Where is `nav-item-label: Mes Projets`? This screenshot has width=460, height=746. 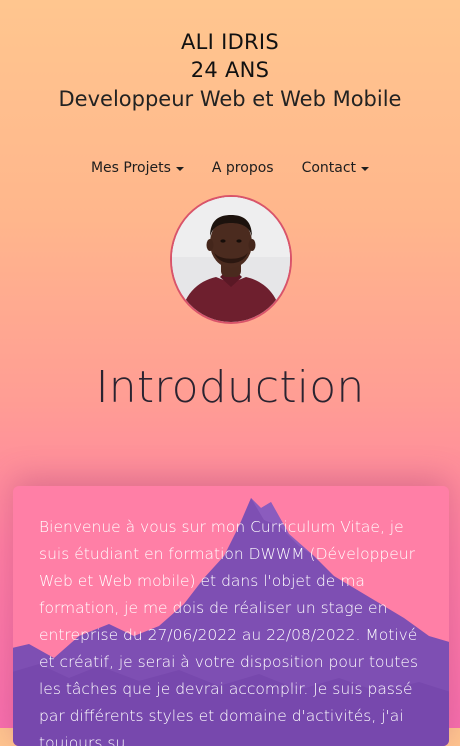
nav-item-label: Mes Projets is located at coordinates (130, 168).